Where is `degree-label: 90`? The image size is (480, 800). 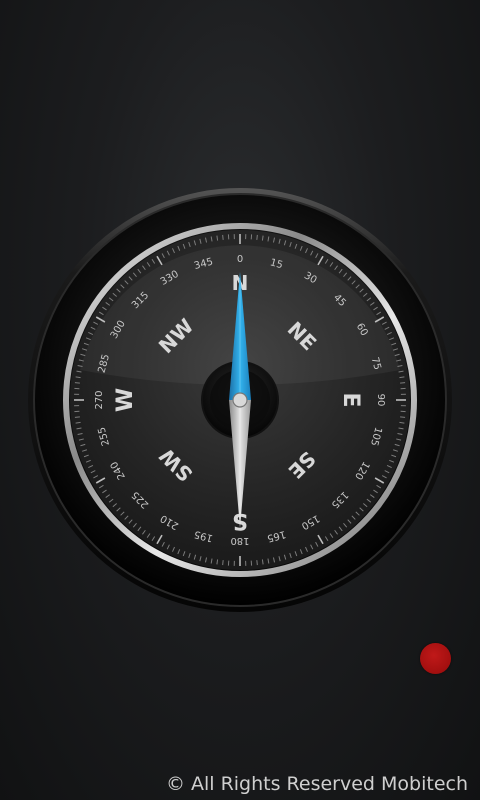 degree-label: 90 is located at coordinates (380, 400).